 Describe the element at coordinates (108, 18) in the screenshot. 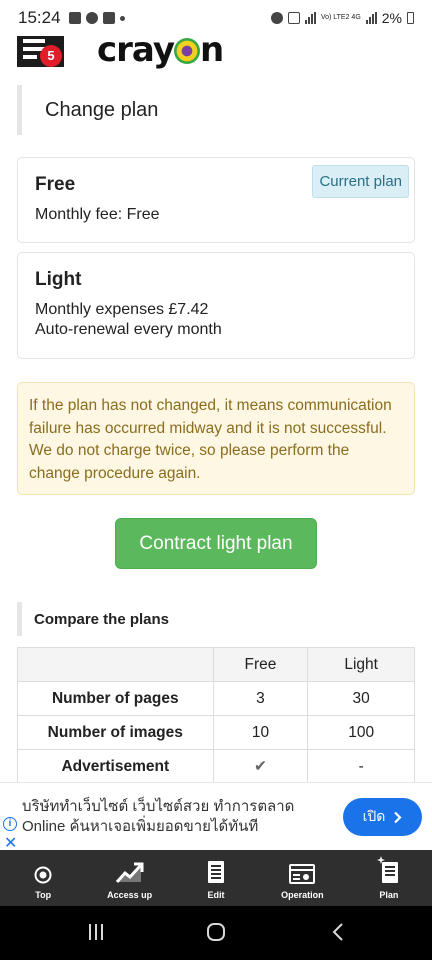

I see `calendar-icon` at that location.